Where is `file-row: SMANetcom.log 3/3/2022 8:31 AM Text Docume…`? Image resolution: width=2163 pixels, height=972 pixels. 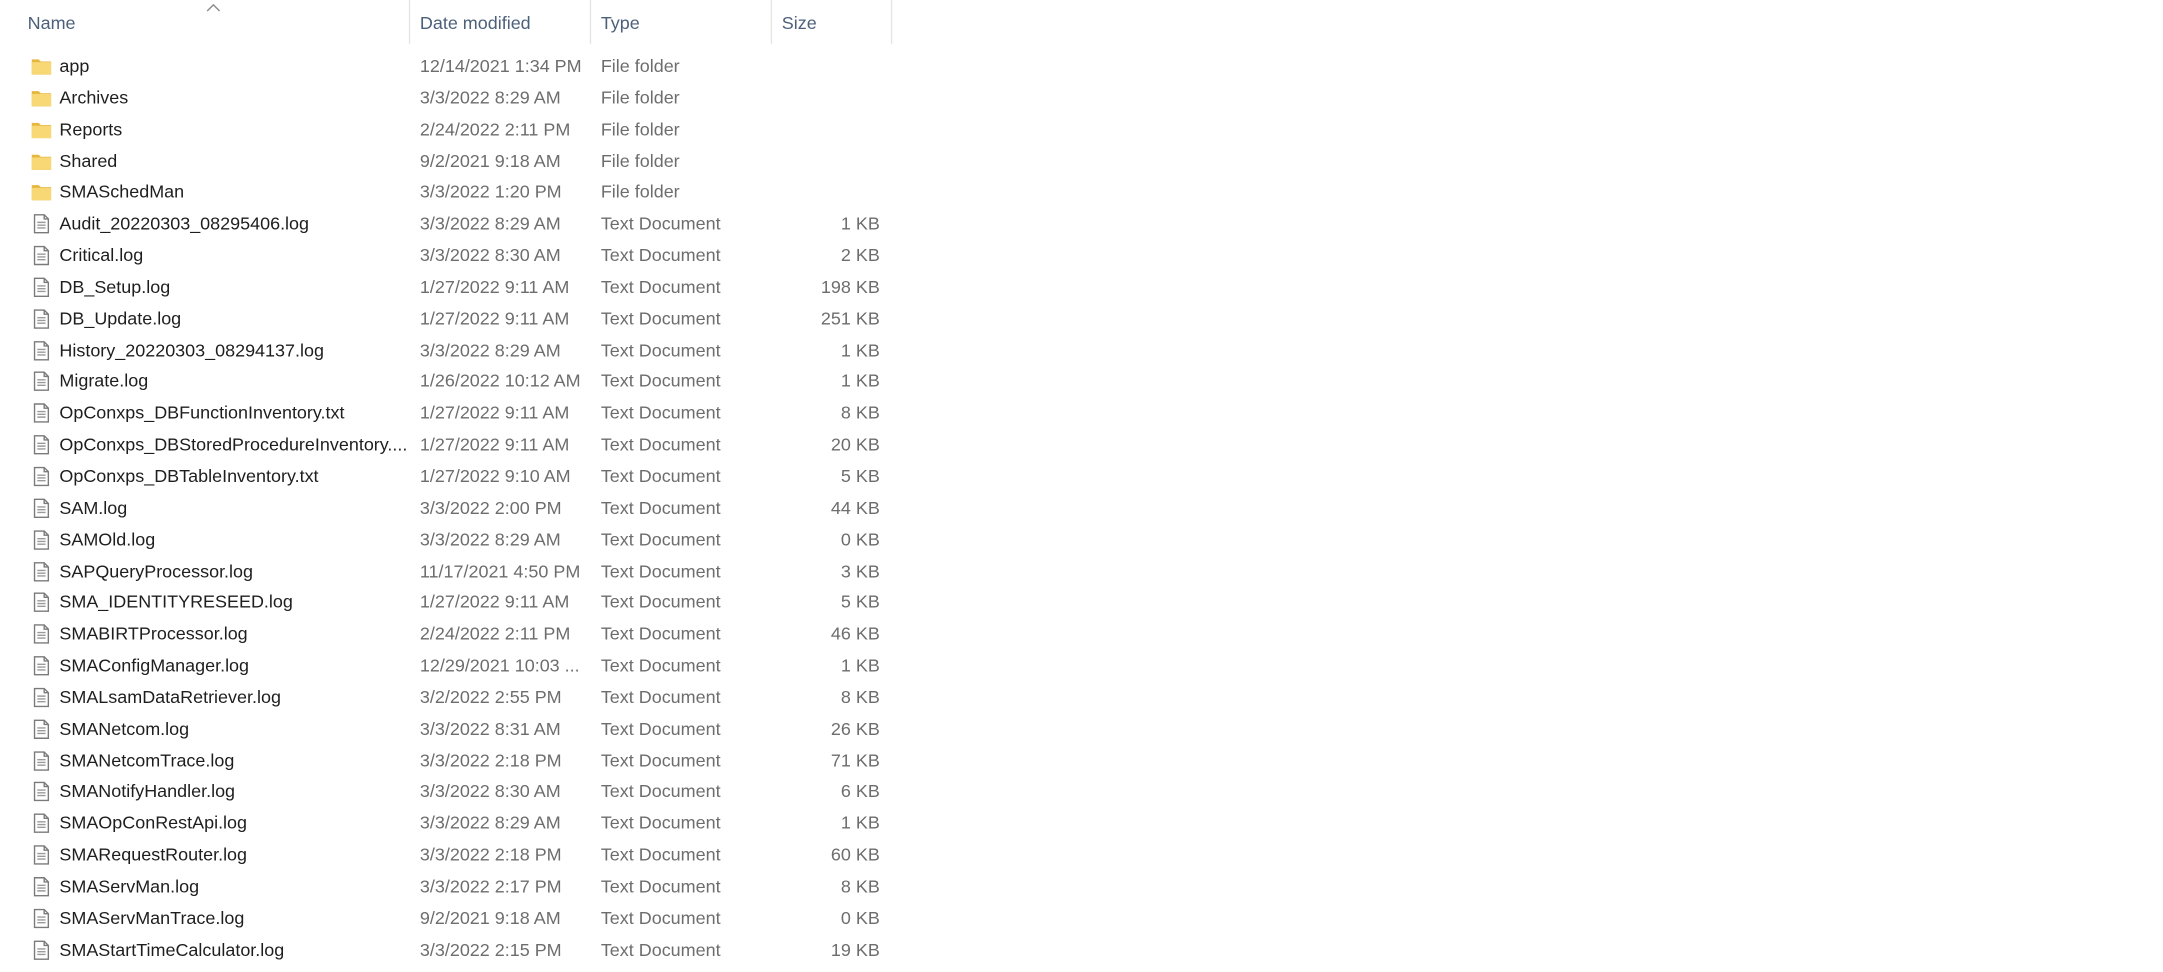 file-row: SMANetcom.log 3/3/2022 8:31 AM Text Docume… is located at coordinates (446, 728).